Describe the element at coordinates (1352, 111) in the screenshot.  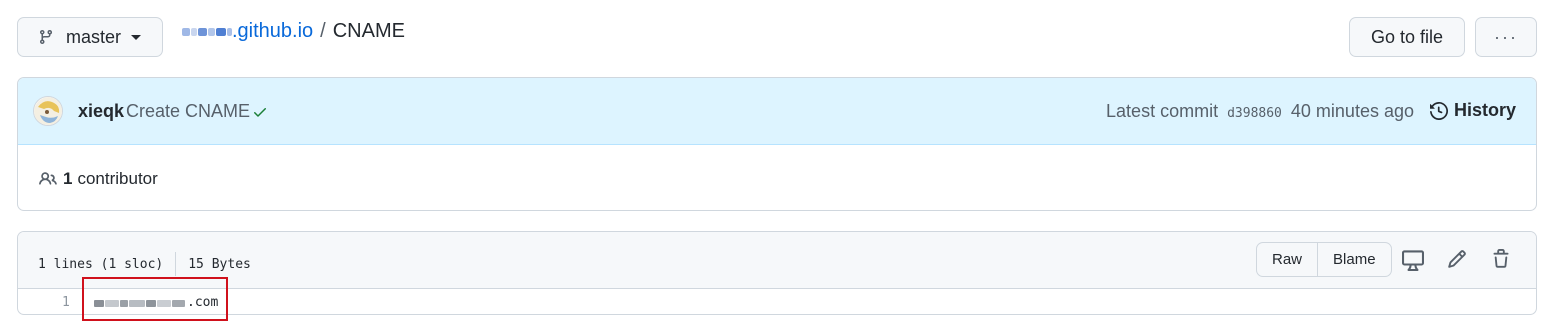
I see `commit-time: 40 minutes ago` at that location.